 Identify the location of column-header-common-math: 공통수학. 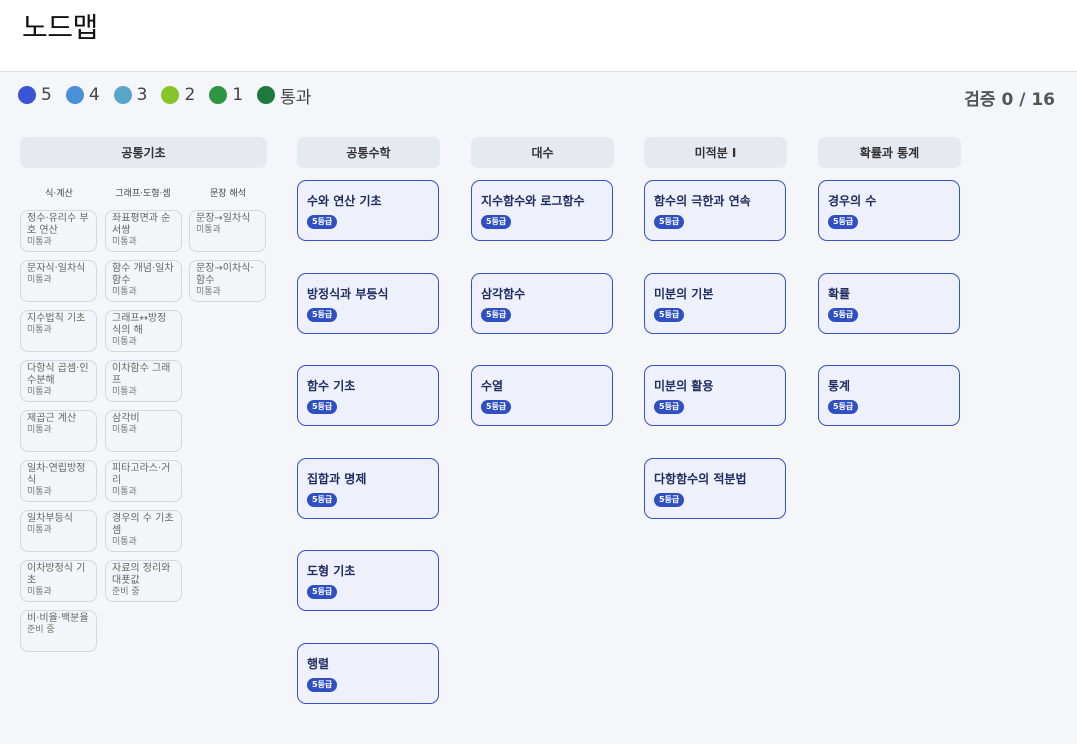
(368, 152).